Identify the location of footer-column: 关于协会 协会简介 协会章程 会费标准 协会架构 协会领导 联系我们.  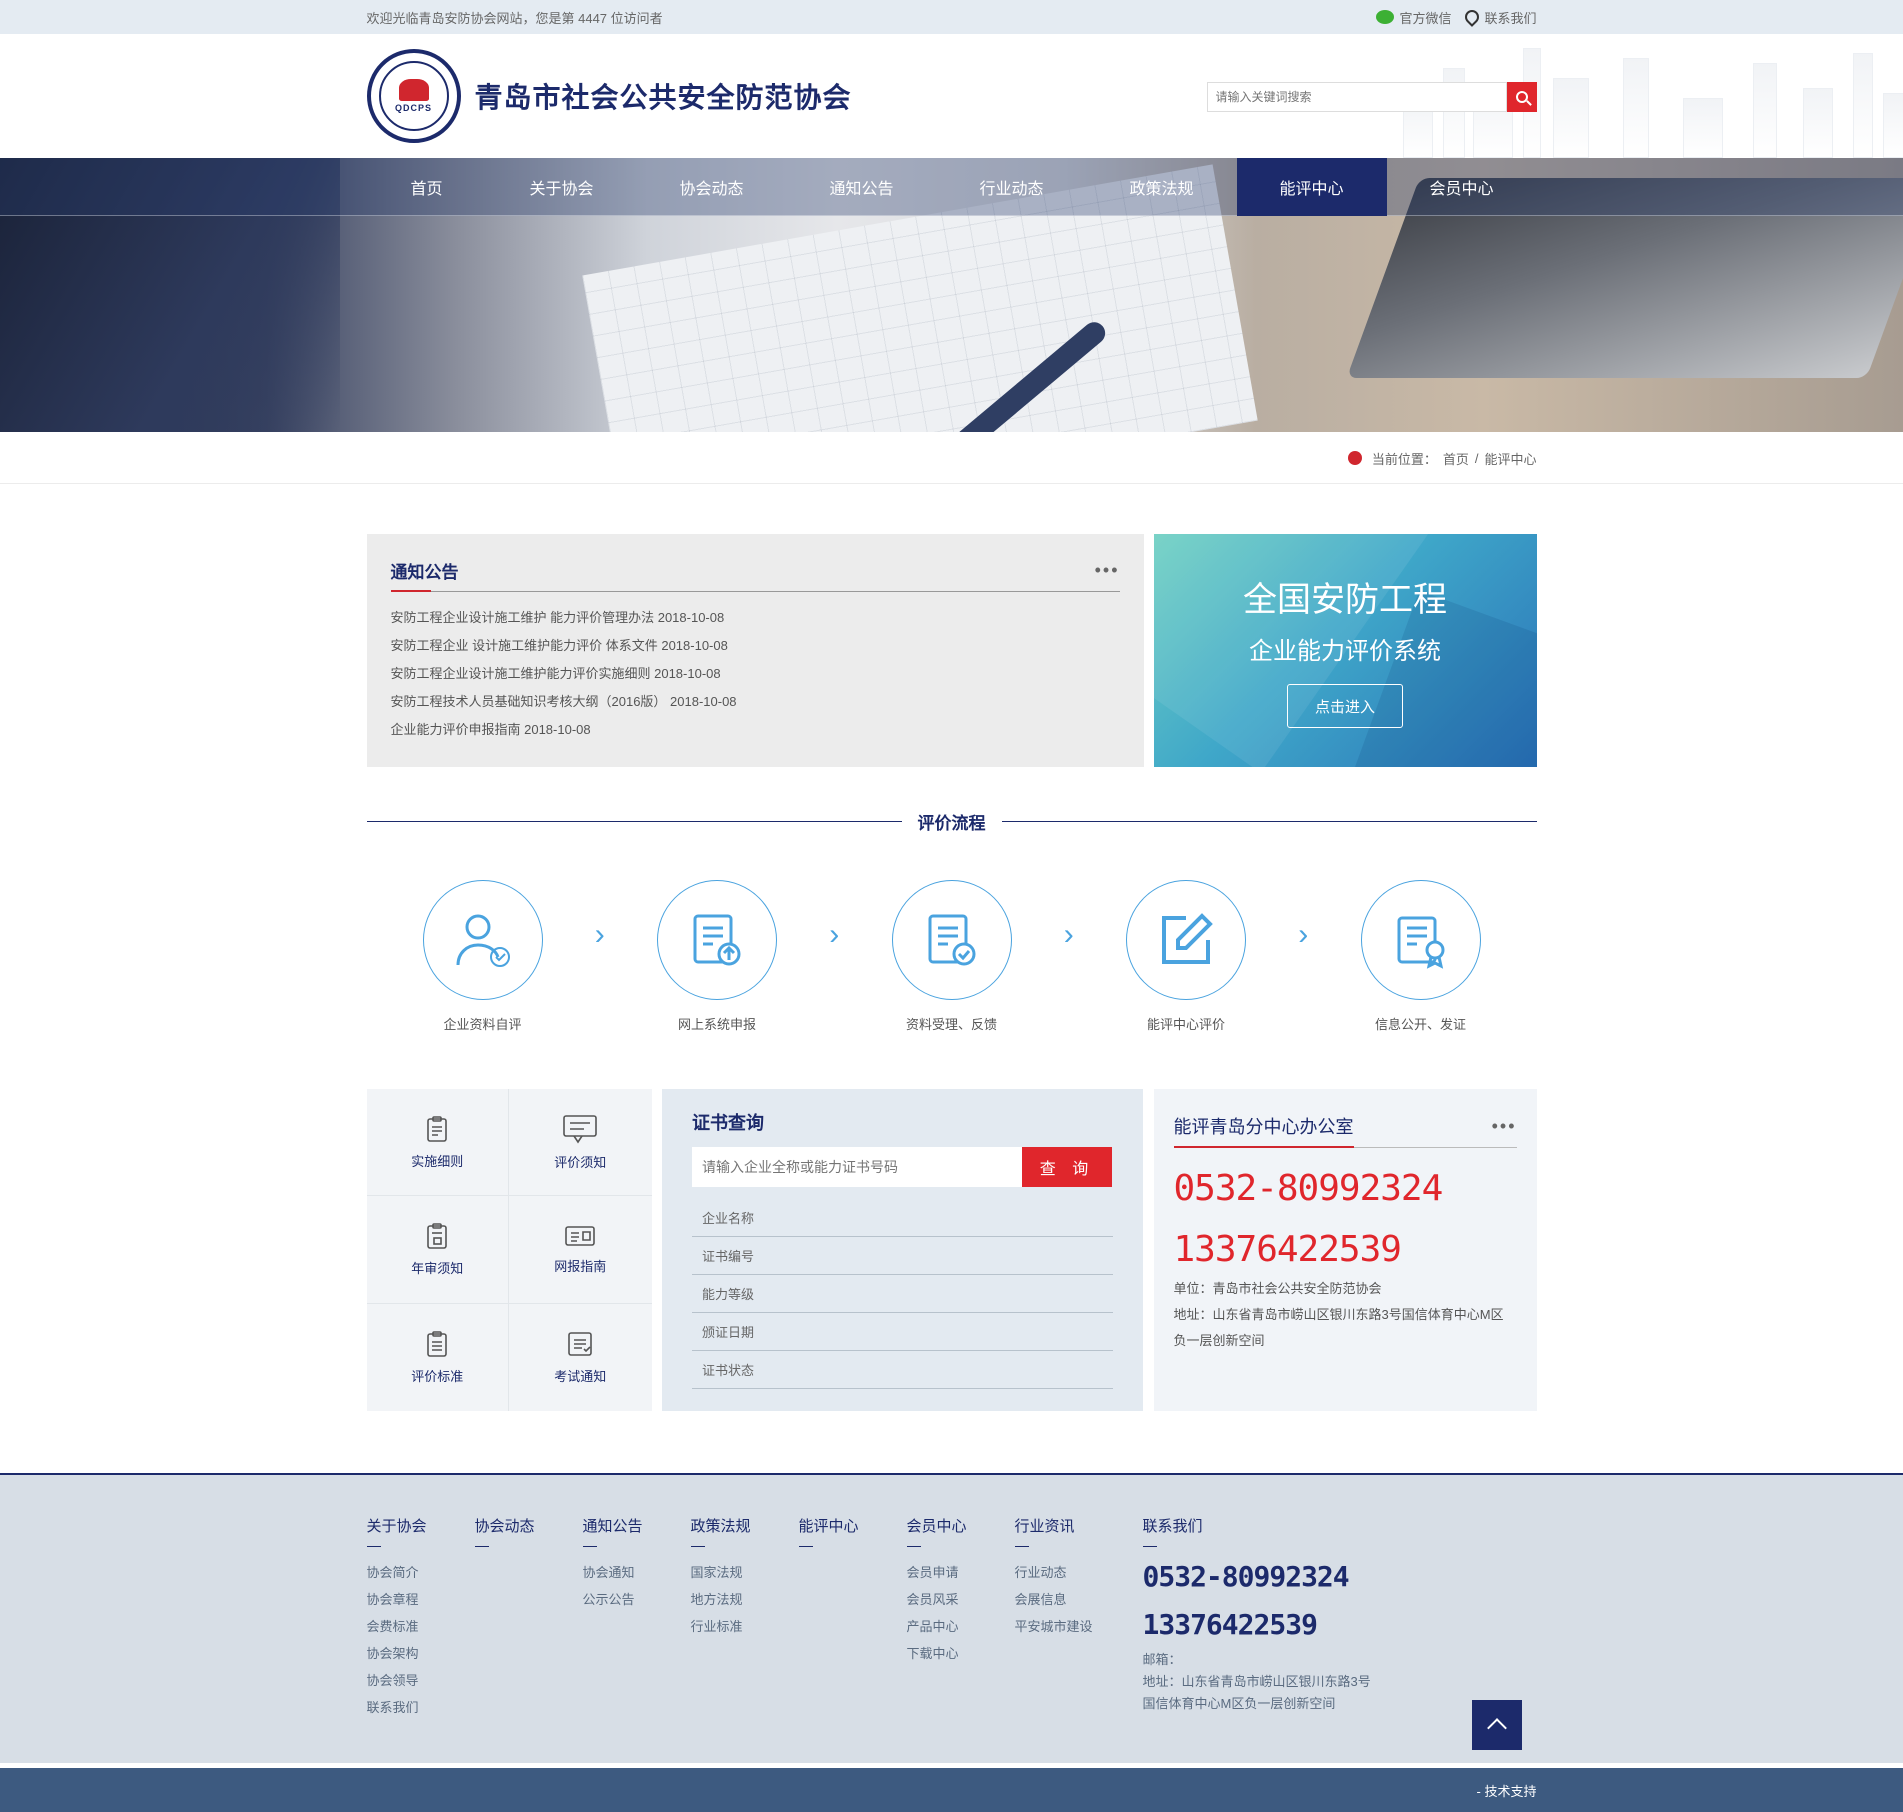
(420, 1618).